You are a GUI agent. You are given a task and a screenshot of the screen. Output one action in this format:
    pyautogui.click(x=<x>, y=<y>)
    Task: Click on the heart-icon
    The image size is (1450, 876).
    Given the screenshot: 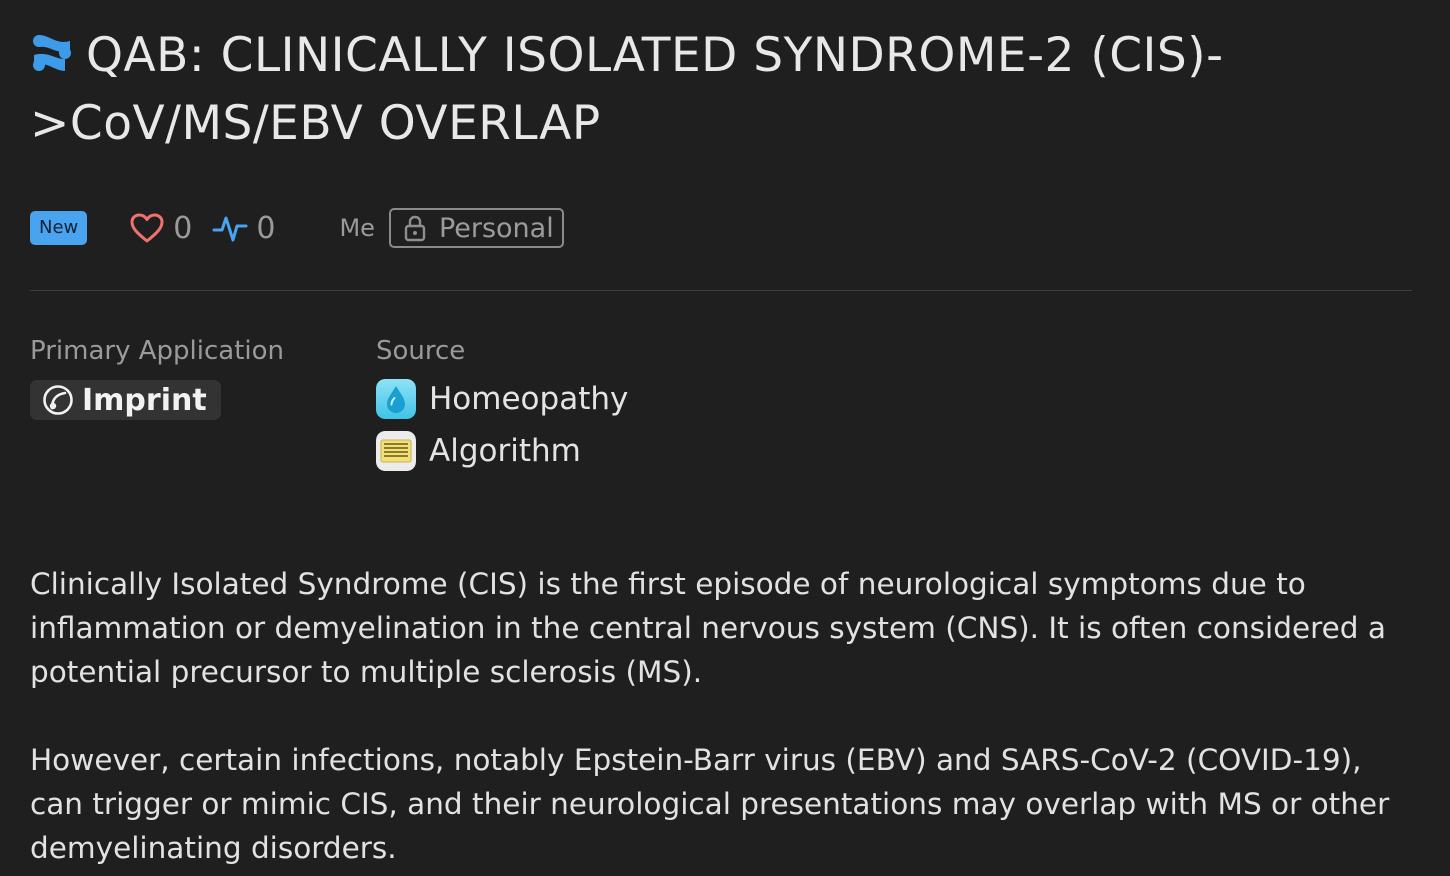 What is the action you would take?
    pyautogui.click(x=147, y=228)
    